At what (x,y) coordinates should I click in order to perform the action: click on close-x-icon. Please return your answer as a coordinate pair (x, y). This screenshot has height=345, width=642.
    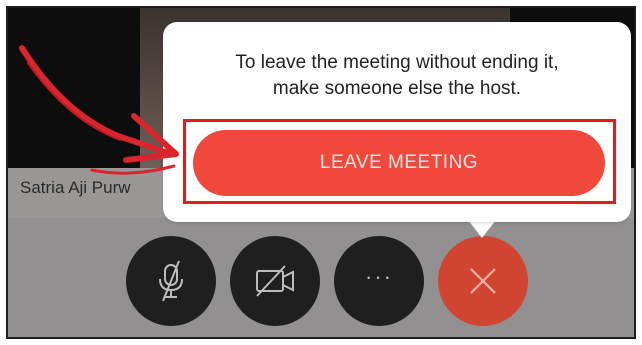
    Looking at the image, I should click on (483, 281).